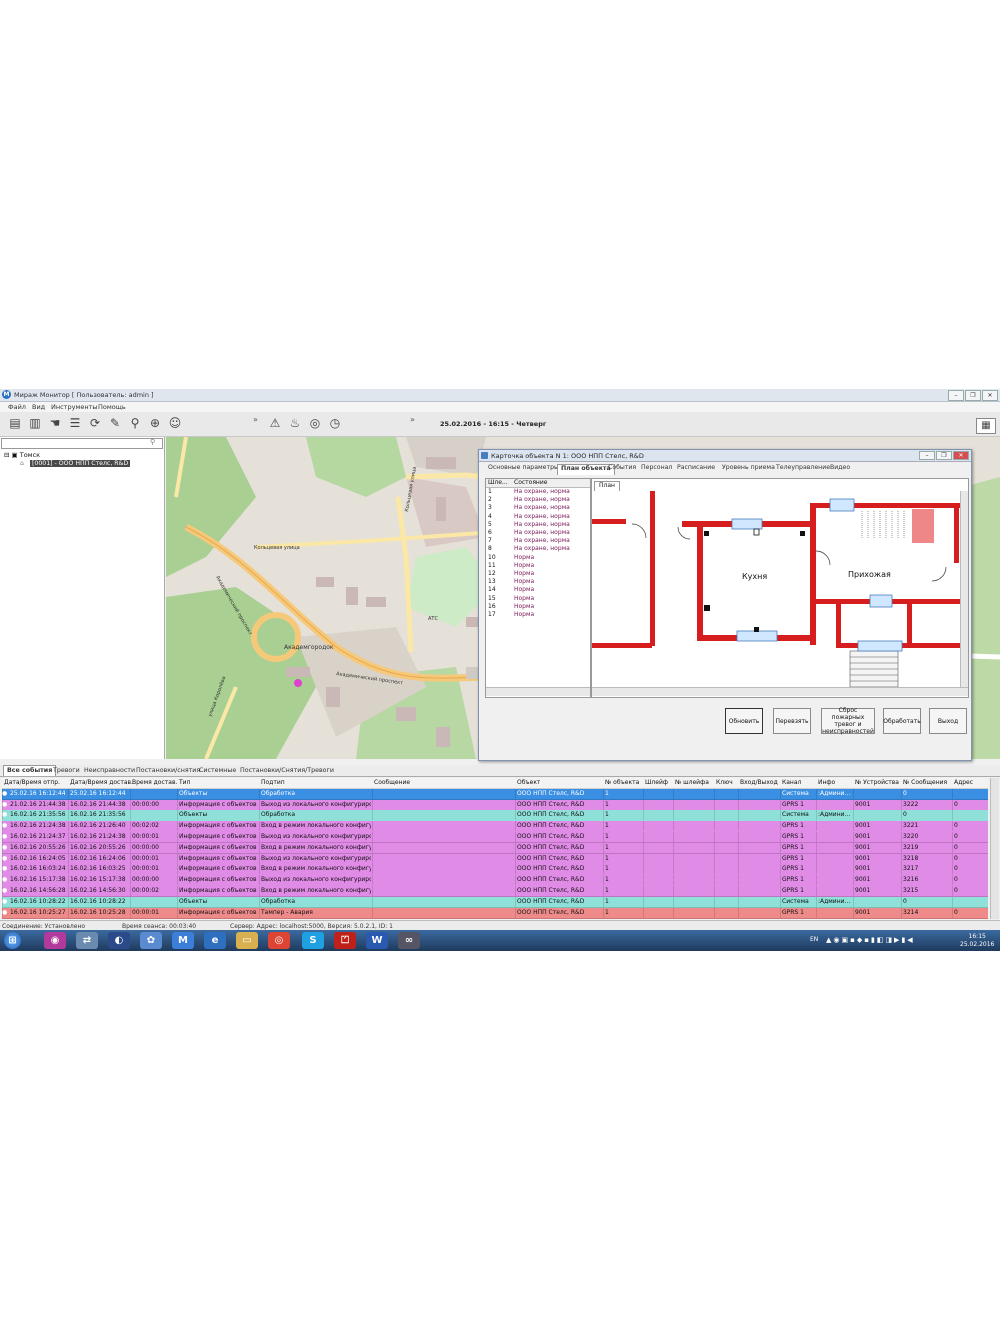 The width and height of the screenshot is (1000, 1340). Describe the element at coordinates (22, 455) in the screenshot. I see `tree-root-node: ⊟ ▣ Томск` at that location.